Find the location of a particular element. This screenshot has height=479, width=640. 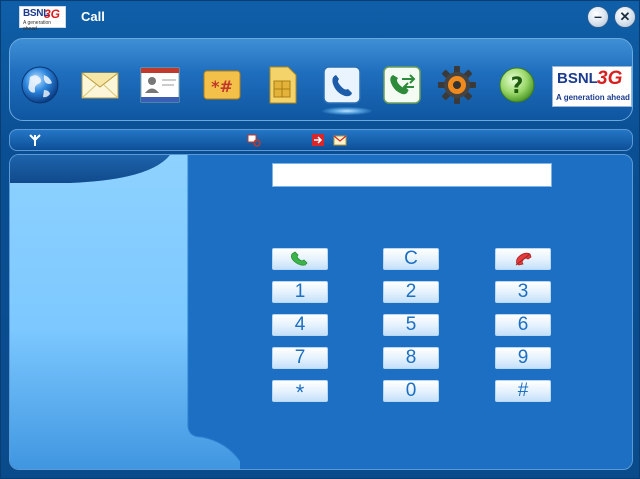

key-6: 6 is located at coordinates (523, 325).